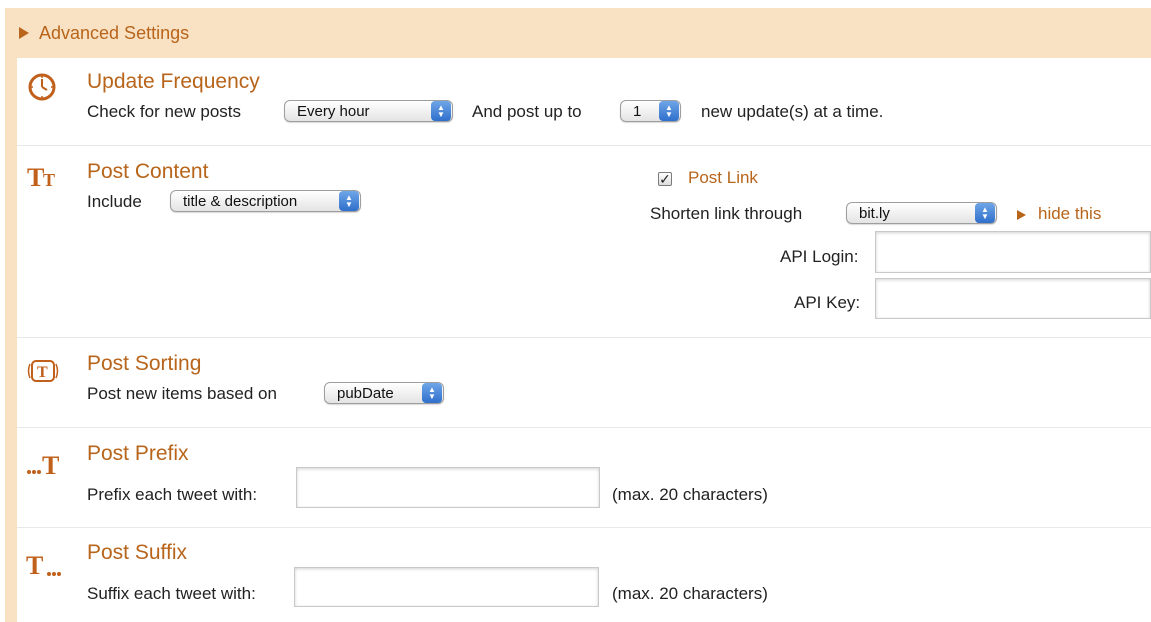 The width and height of the screenshot is (1151, 622). I want to click on hide-this-link: hide this, so click(1069, 214).